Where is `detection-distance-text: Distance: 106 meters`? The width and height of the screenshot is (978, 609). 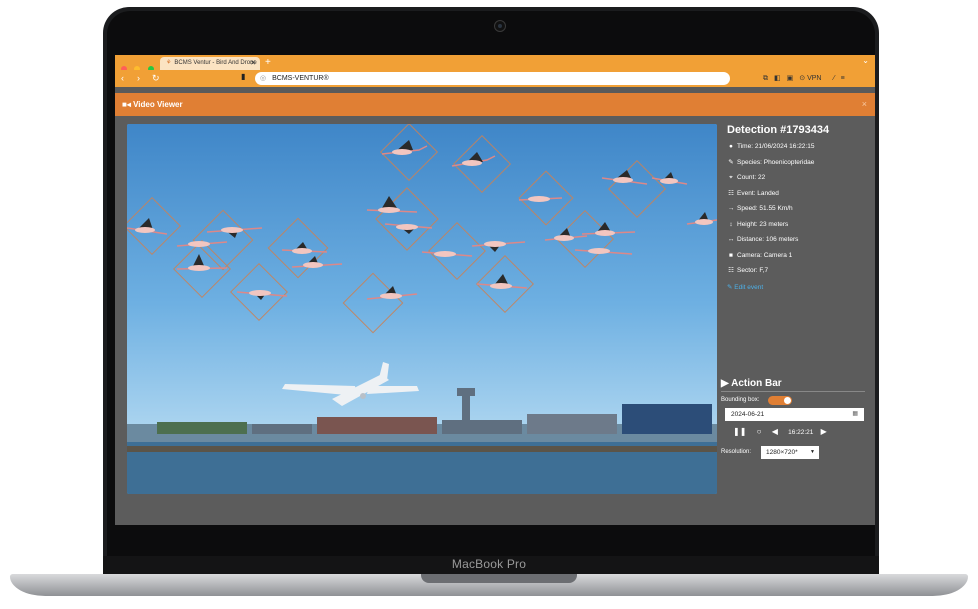 detection-distance-text: Distance: 106 meters is located at coordinates (768, 239).